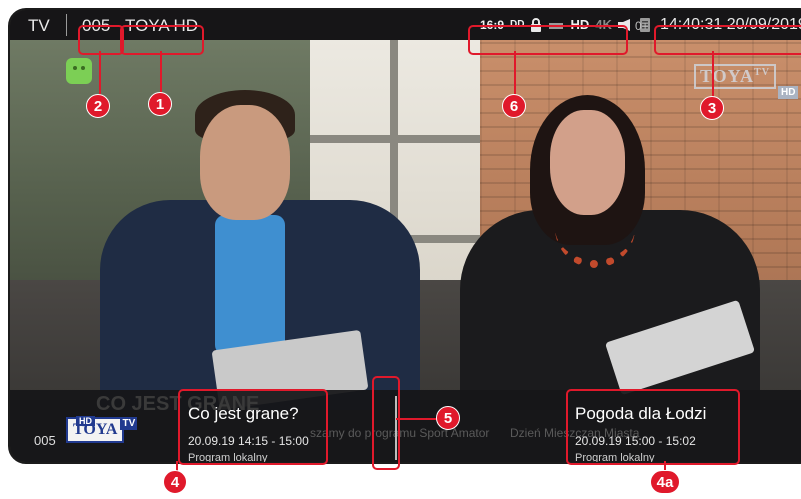 This screenshot has width=801, height=499. I want to click on highlight-channel-name, so click(162, 40).